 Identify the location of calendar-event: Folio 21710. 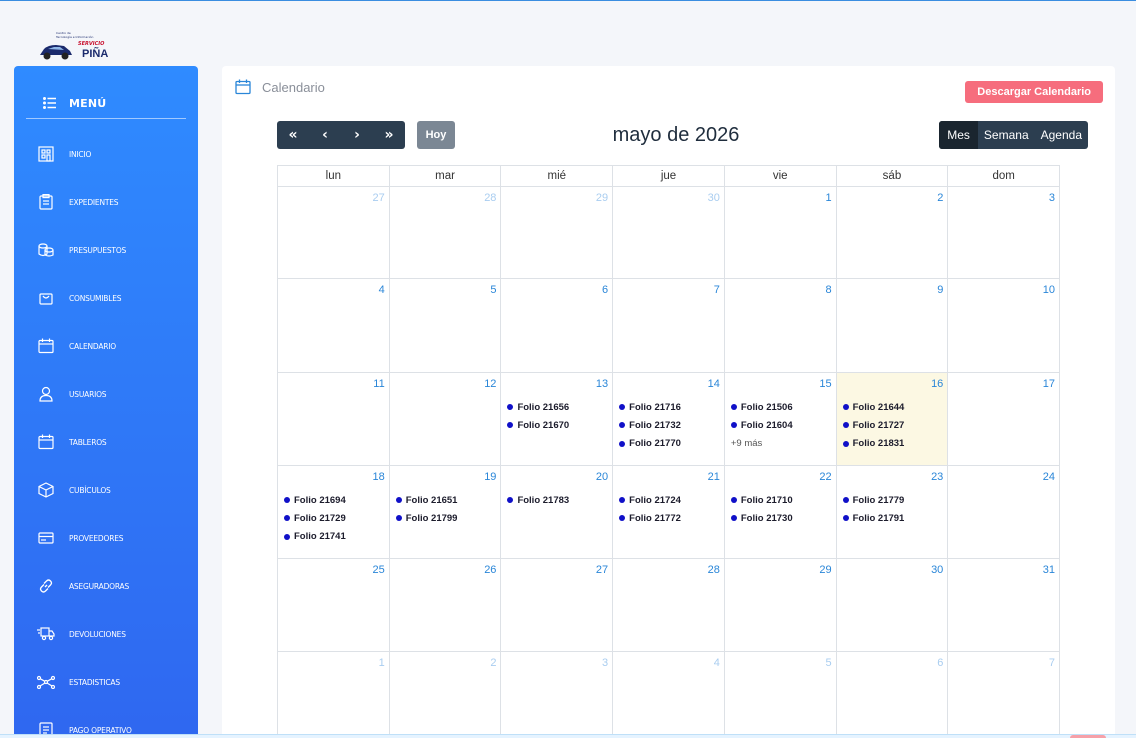
(761, 500).